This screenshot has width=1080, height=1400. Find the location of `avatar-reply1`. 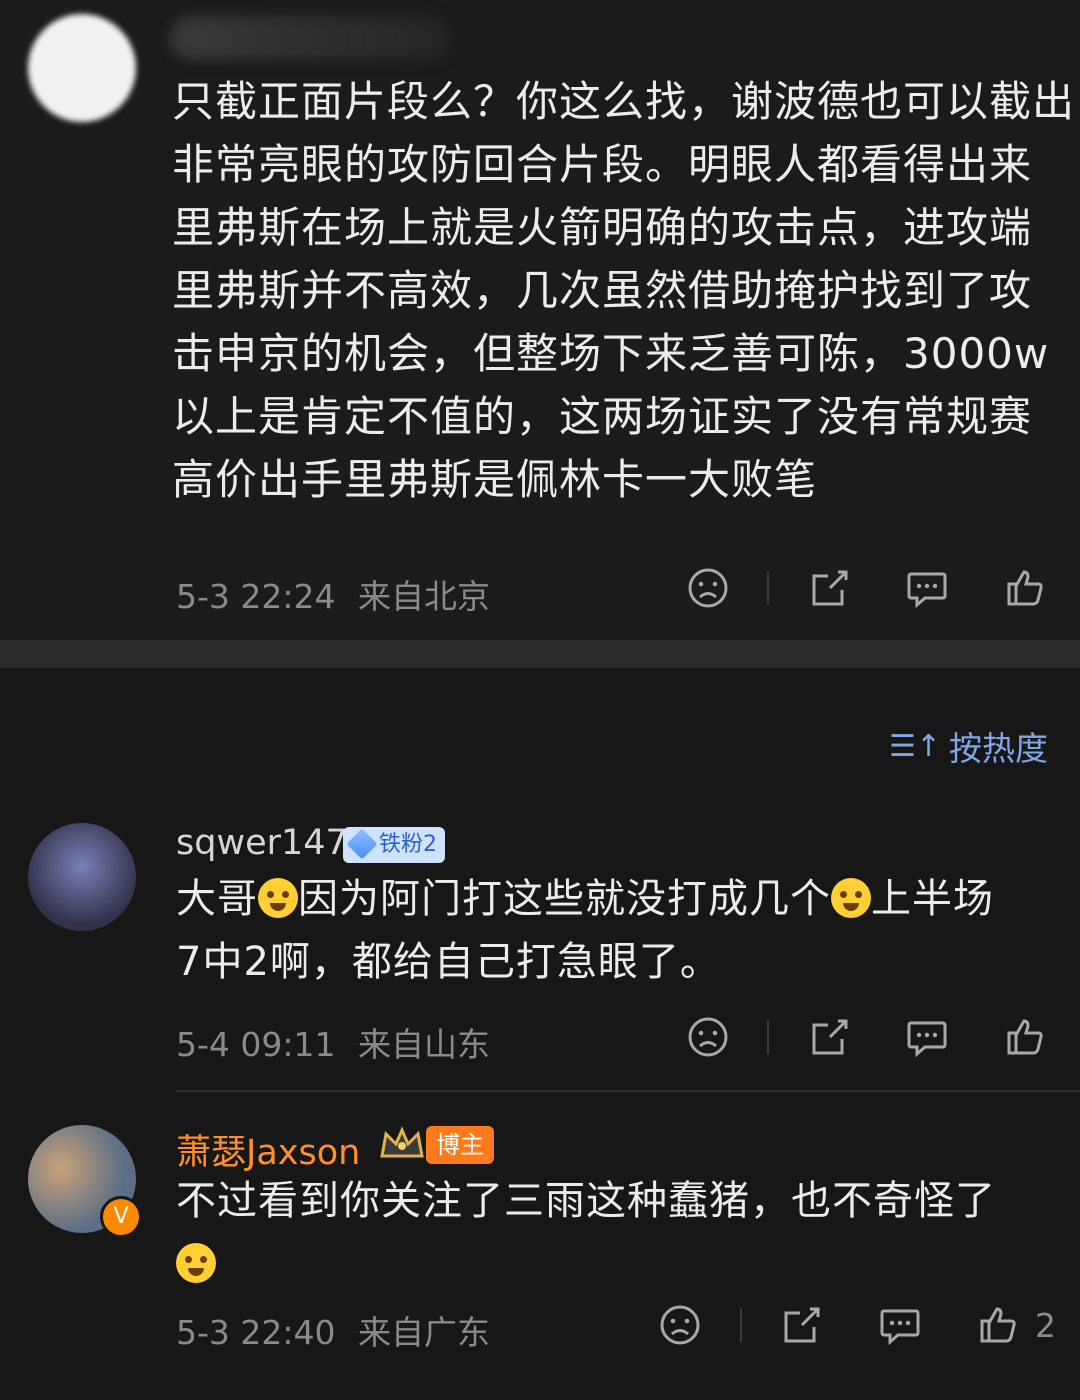

avatar-reply1 is located at coordinates (82, 877).